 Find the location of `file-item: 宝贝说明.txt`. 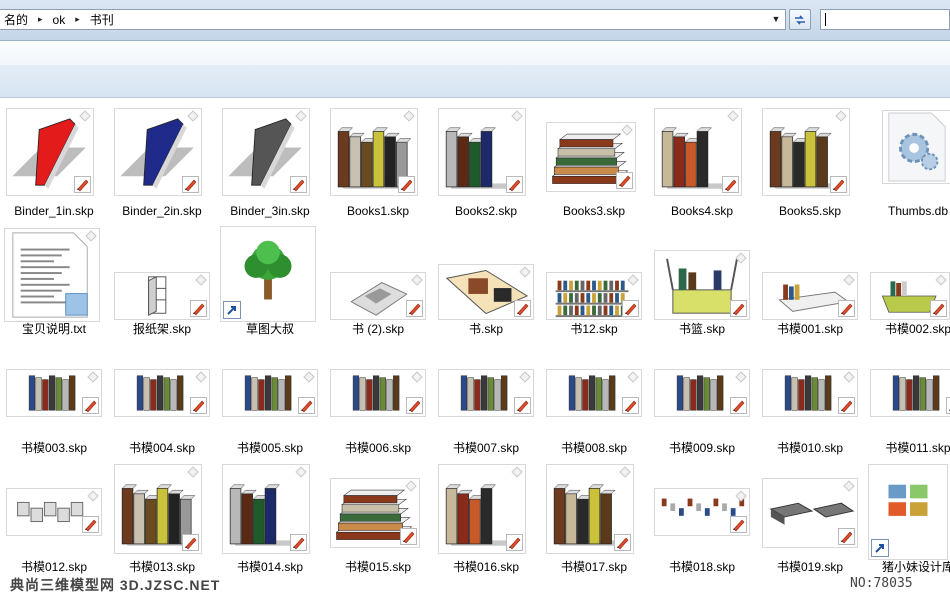

file-item: 宝贝说明.txt is located at coordinates (54, 276).